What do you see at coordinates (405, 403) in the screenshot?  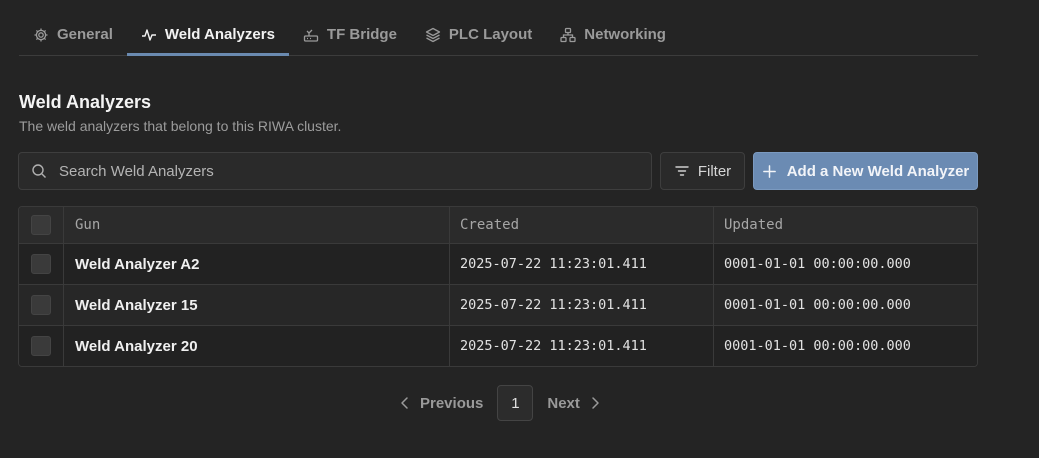 I see `chevron-left-icon` at bounding box center [405, 403].